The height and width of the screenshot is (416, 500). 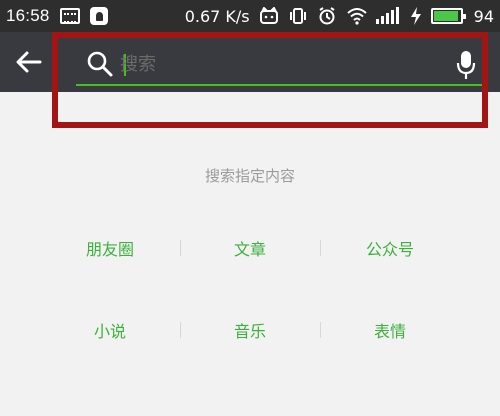 I want to click on category-music: 音乐, so click(x=250, y=330).